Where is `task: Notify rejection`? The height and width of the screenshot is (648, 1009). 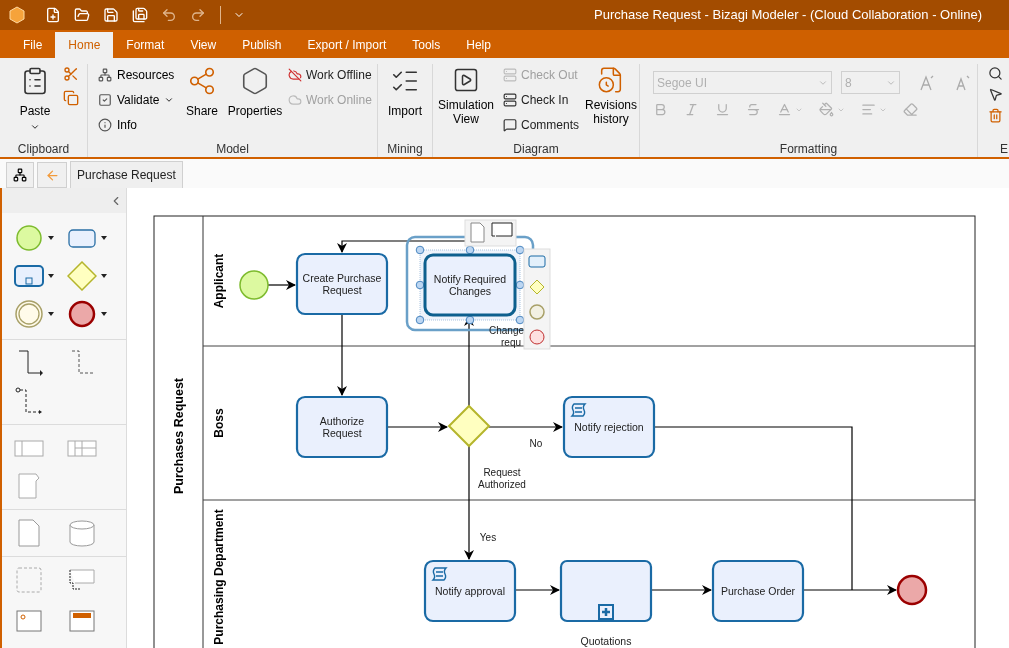 task: Notify rejection is located at coordinates (609, 427).